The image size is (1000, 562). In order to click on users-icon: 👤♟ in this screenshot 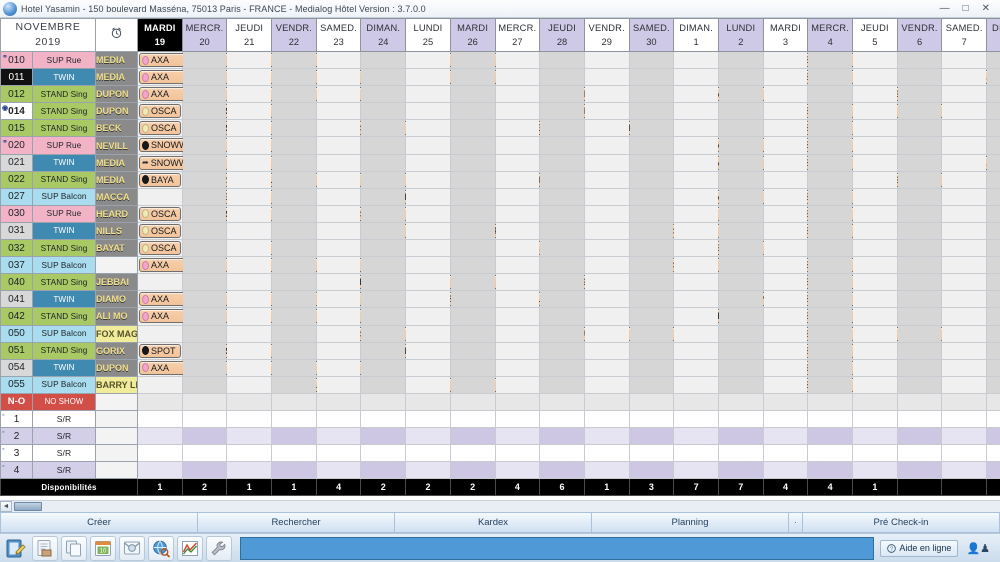, I will do `click(978, 548)`.